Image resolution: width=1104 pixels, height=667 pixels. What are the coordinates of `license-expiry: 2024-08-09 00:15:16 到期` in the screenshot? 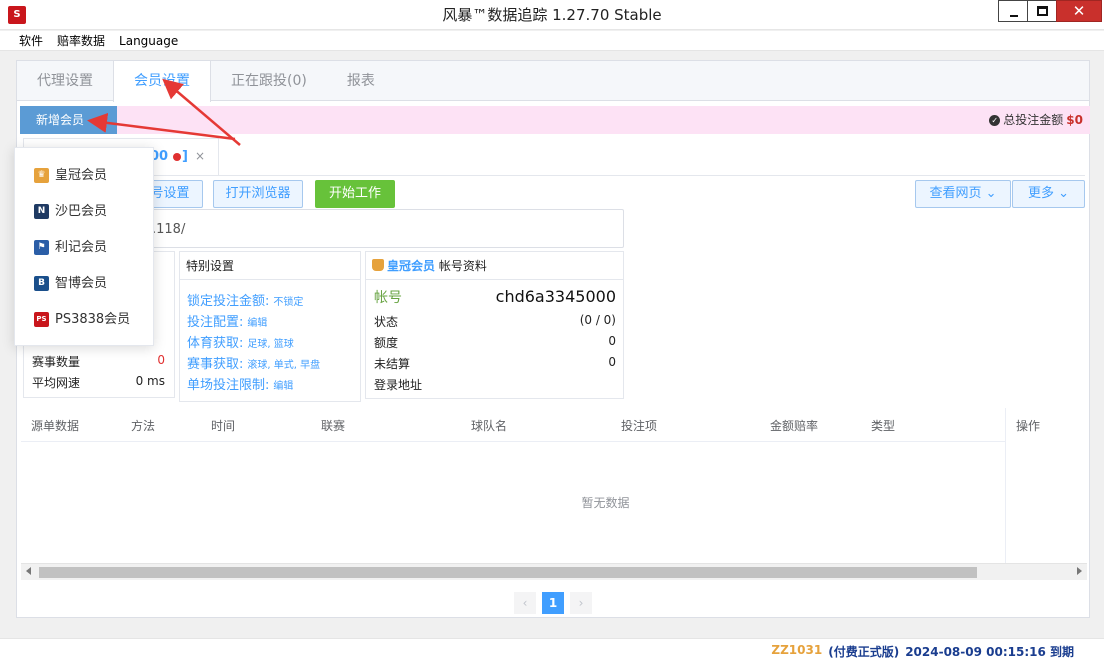 It's located at (989, 652).